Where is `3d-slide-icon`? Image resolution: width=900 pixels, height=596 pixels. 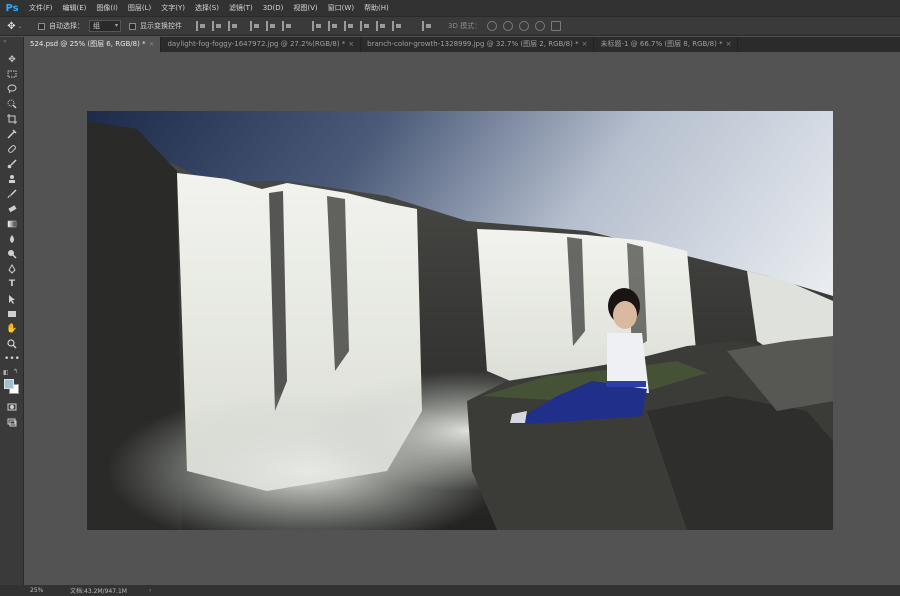
3d-slide-icon is located at coordinates (540, 26).